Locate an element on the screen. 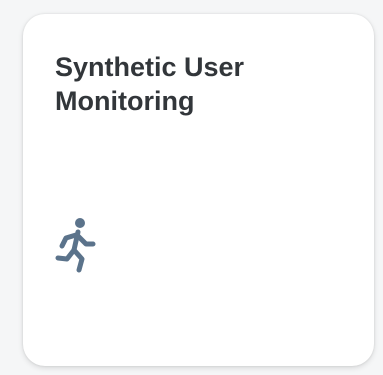  tile-title: Synthetic User Monitoring is located at coordinates (150, 84).